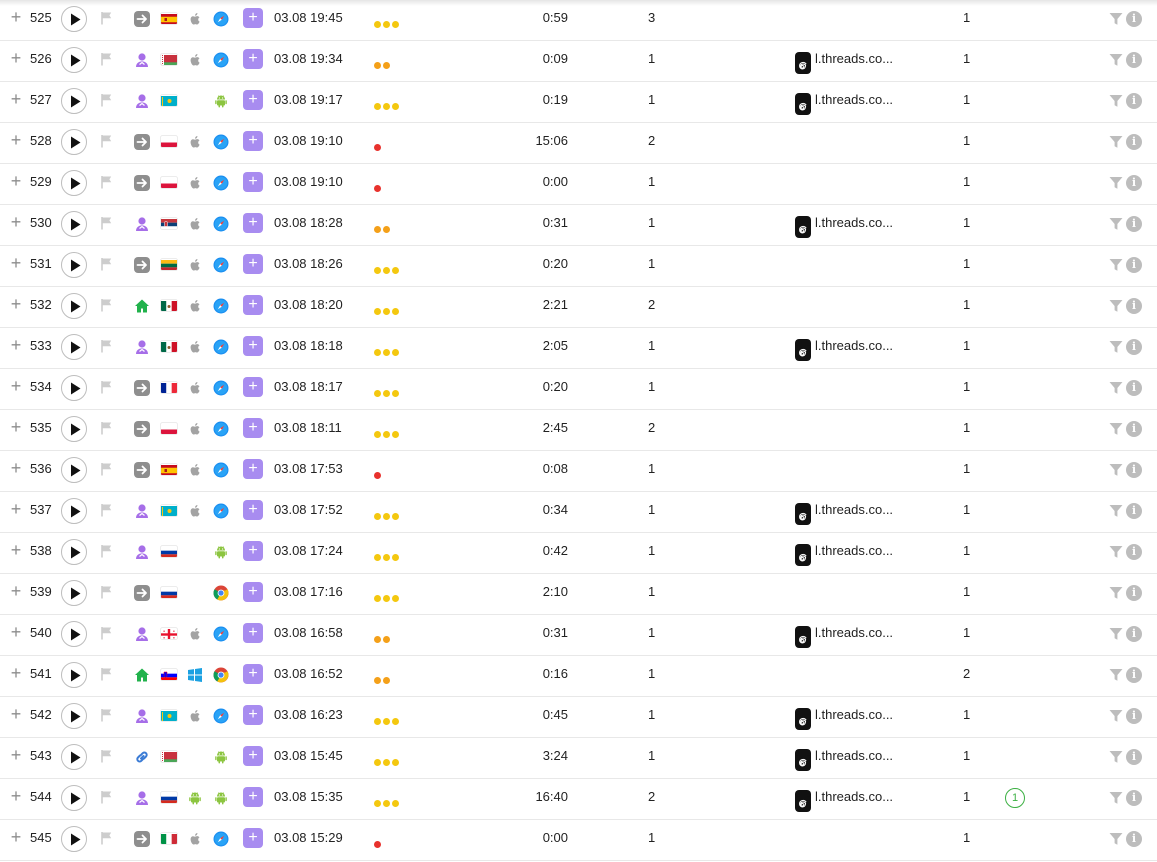  What do you see at coordinates (578, 635) in the screenshot?
I see `table-row: +540 +03.08 16:58 0:31 1 l.threads.co... 1 i` at bounding box center [578, 635].